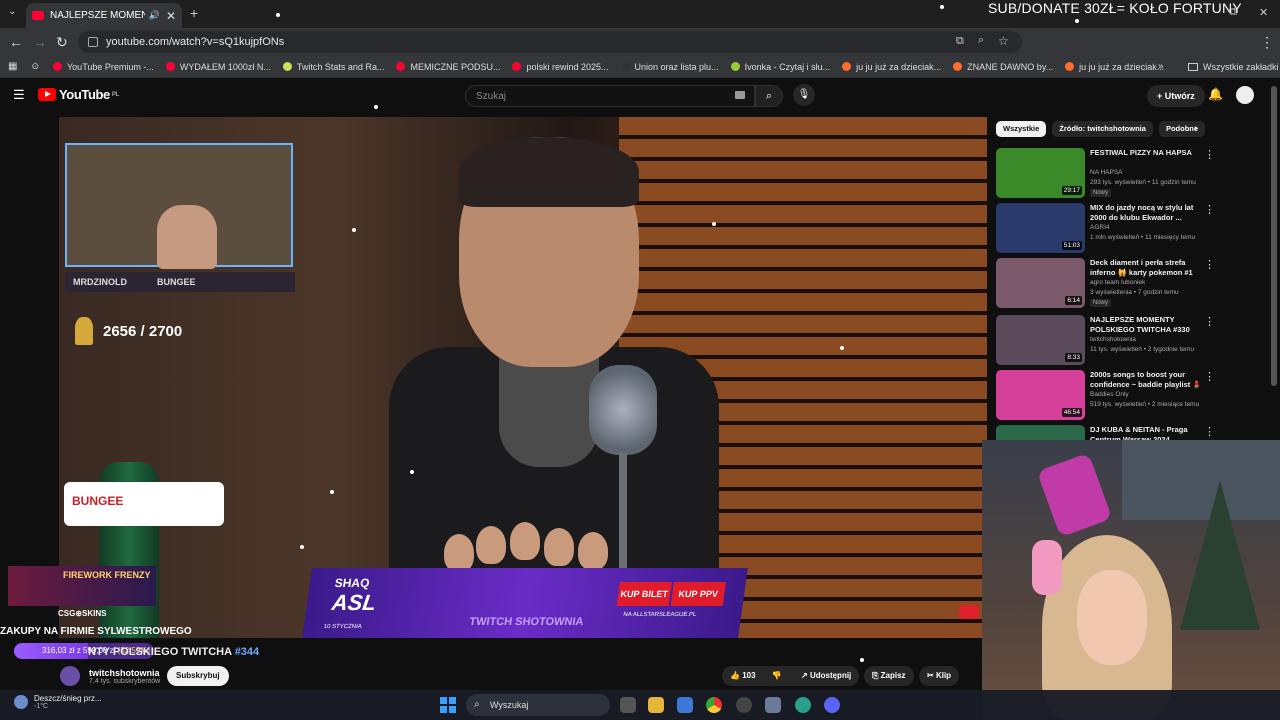  What do you see at coordinates (124, 673) in the screenshot?
I see `channel-name: twitchshotownia` at bounding box center [124, 673].